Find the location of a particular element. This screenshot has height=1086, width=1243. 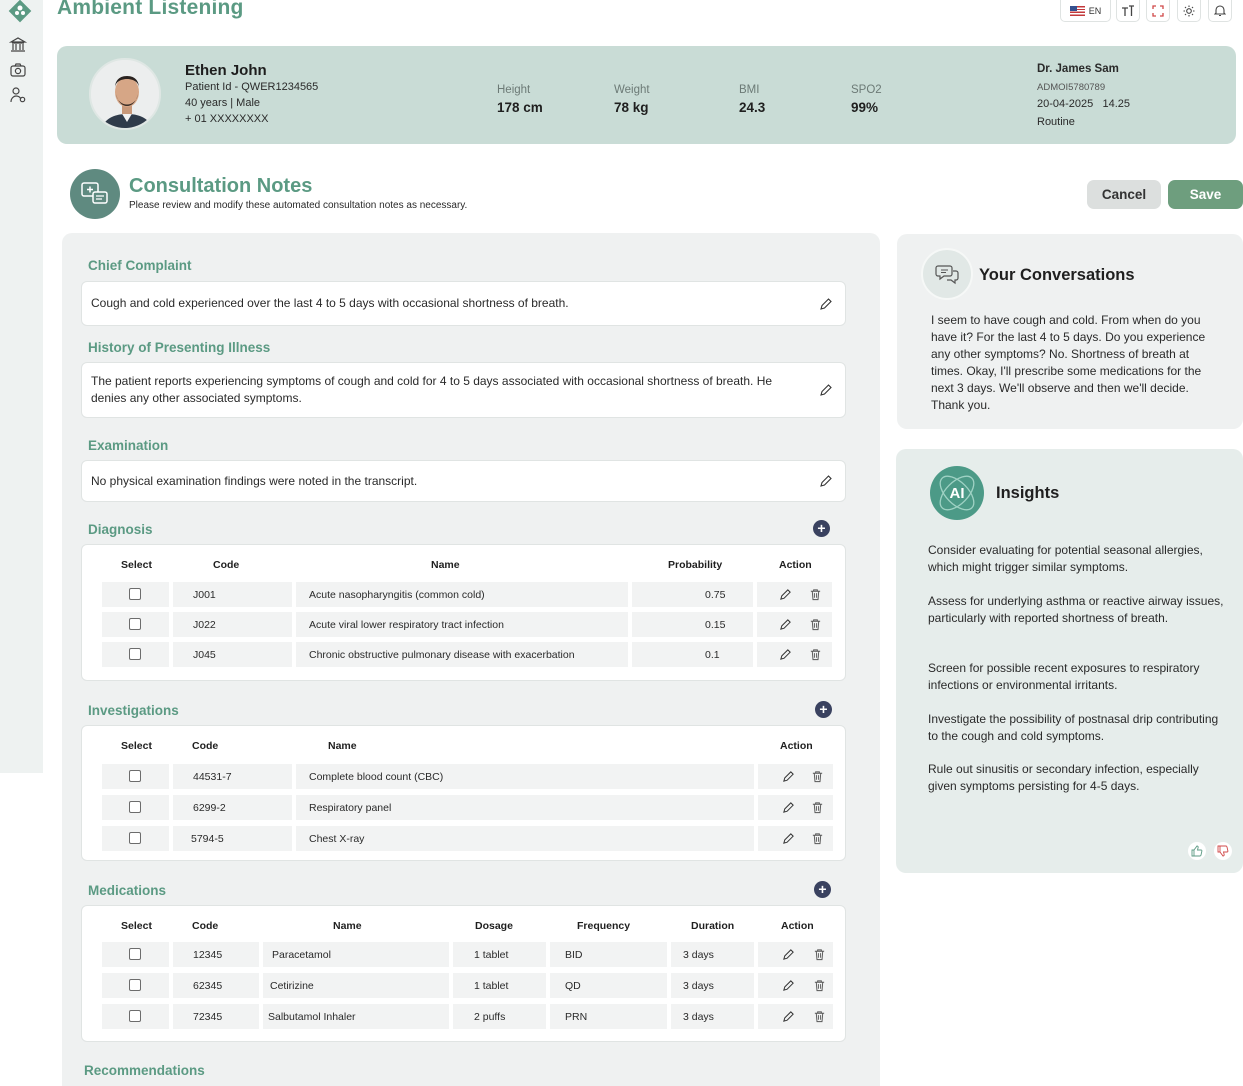

us-flag-icon is located at coordinates (1077, 10).